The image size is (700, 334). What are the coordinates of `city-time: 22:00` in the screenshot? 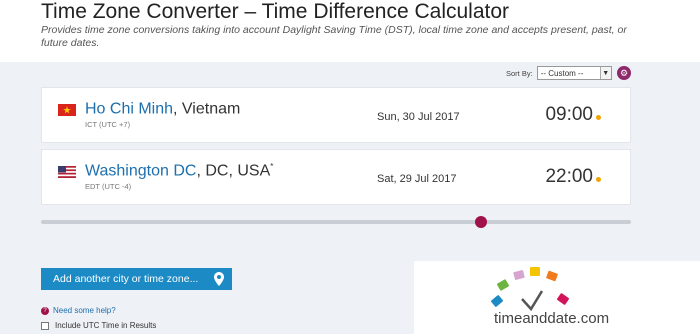 It's located at (569, 176).